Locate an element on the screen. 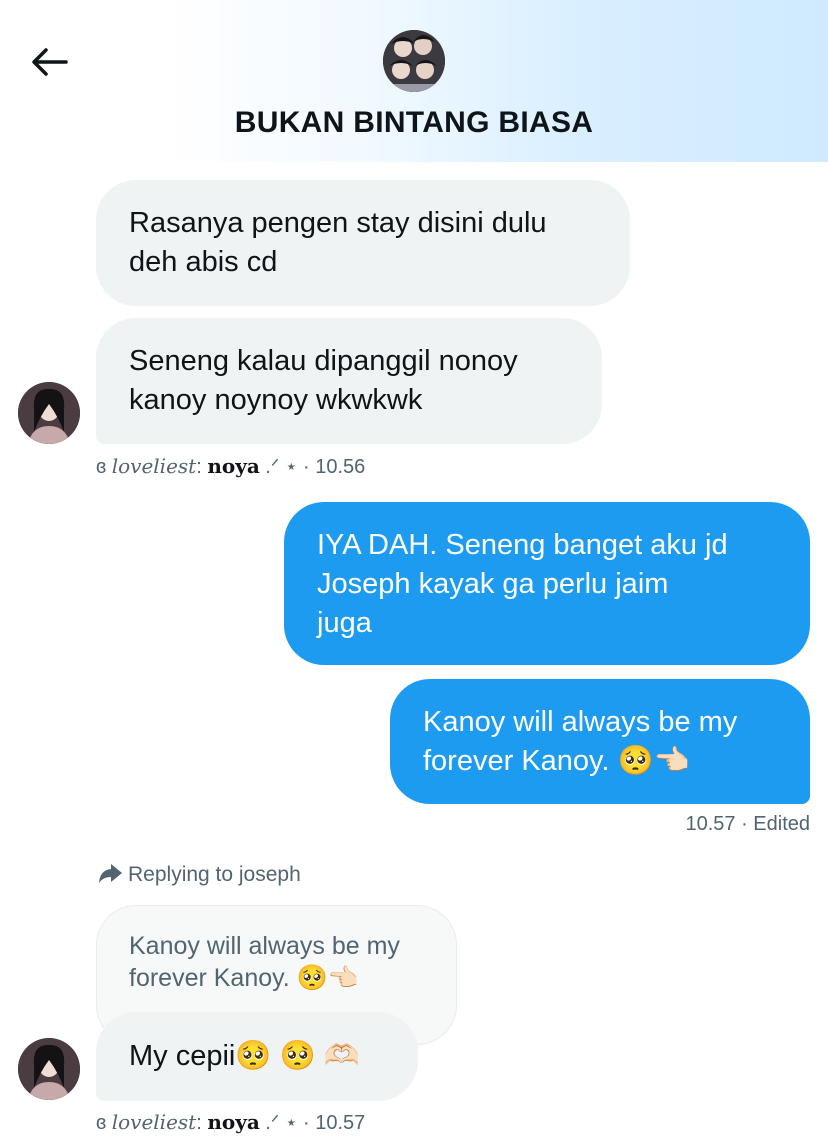  replying-to: Replying to joseph is located at coordinates (199, 874).